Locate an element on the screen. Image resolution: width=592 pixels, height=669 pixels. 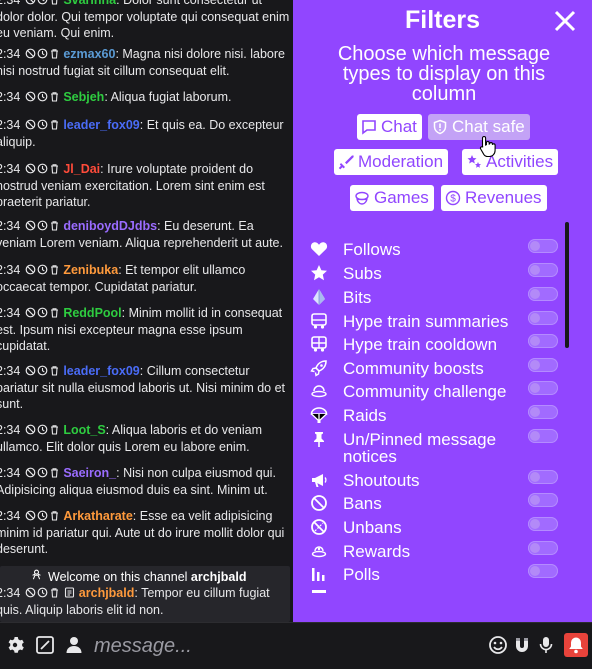
message-username: archjbald is located at coordinates (107, 593).